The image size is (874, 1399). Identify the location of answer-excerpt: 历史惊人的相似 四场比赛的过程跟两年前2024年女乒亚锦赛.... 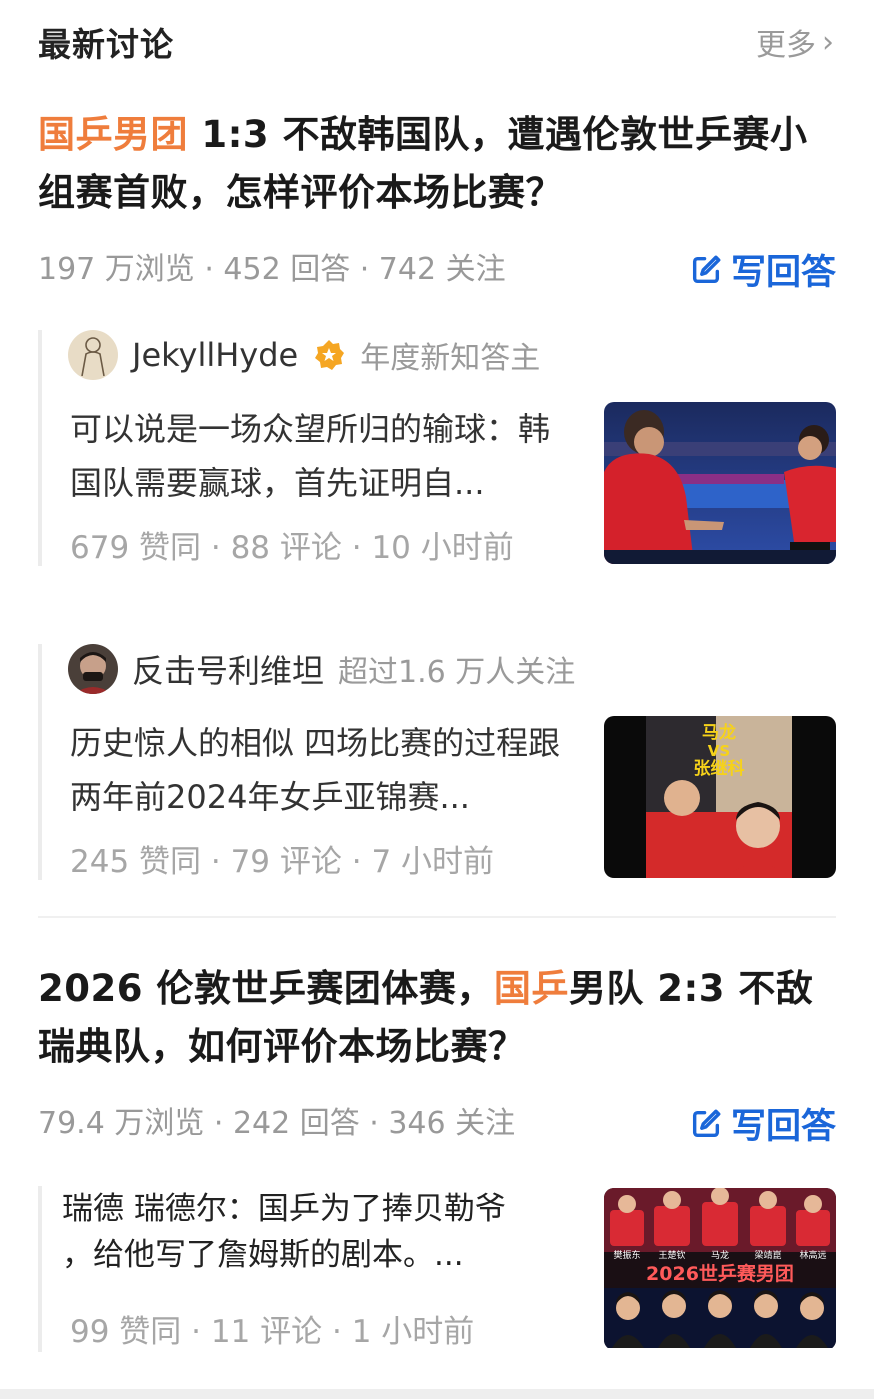
(325, 770).